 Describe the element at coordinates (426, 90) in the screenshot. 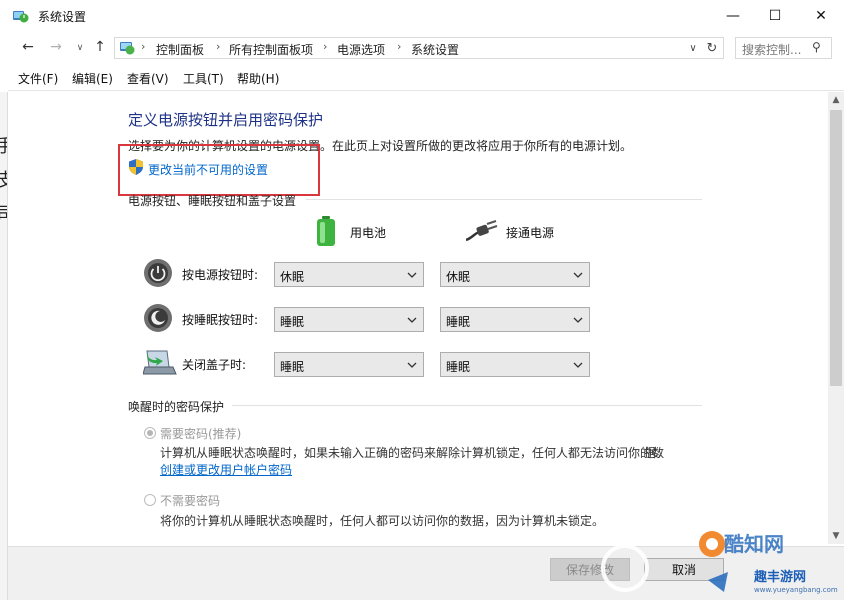

I see `menu-divider` at that location.